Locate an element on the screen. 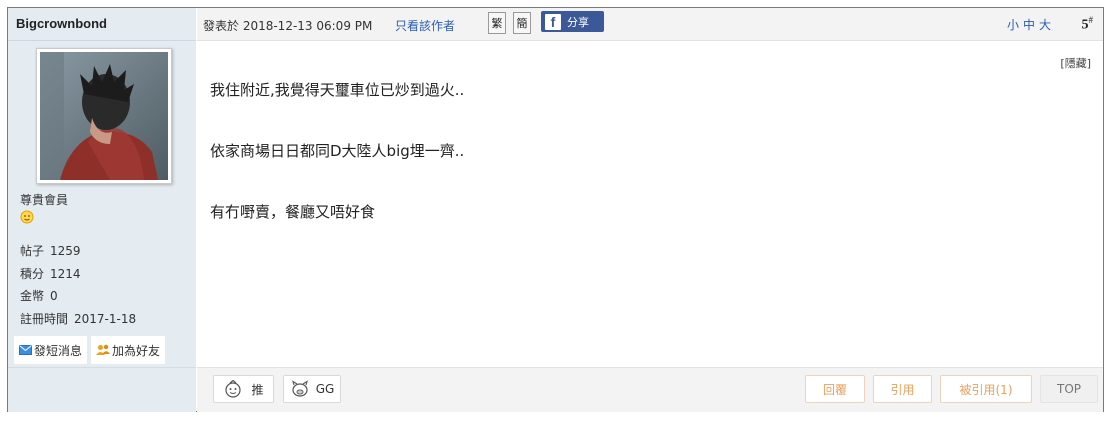  post-footer: 推 GG 回覆 引用 被引用(1) TOP is located at coordinates (650, 389).